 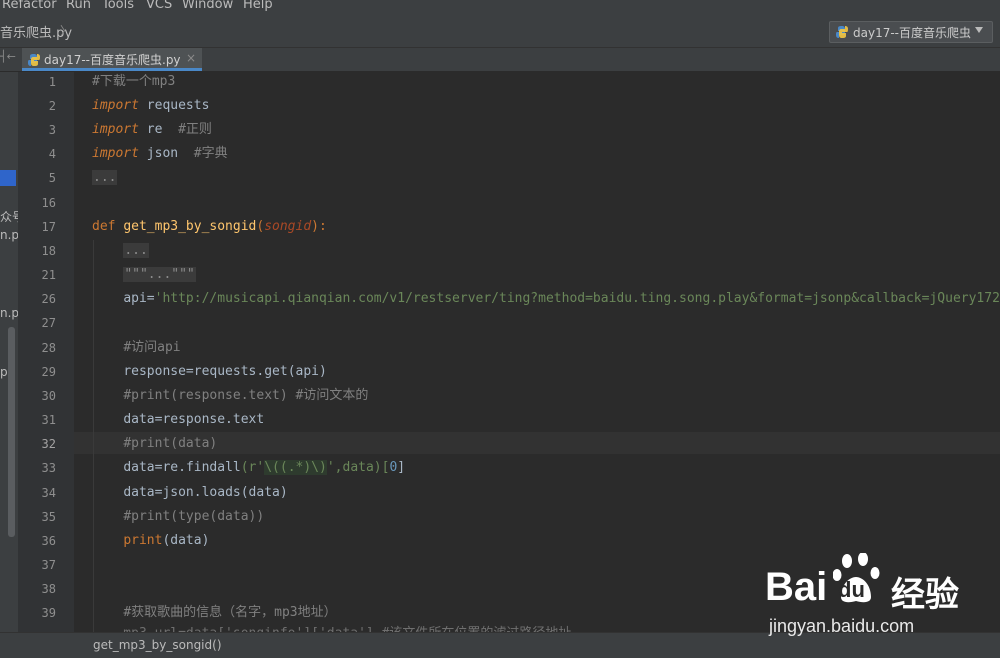 What do you see at coordinates (190, 226) in the screenshot?
I see `function-name: get_mp3_by_songid` at bounding box center [190, 226].